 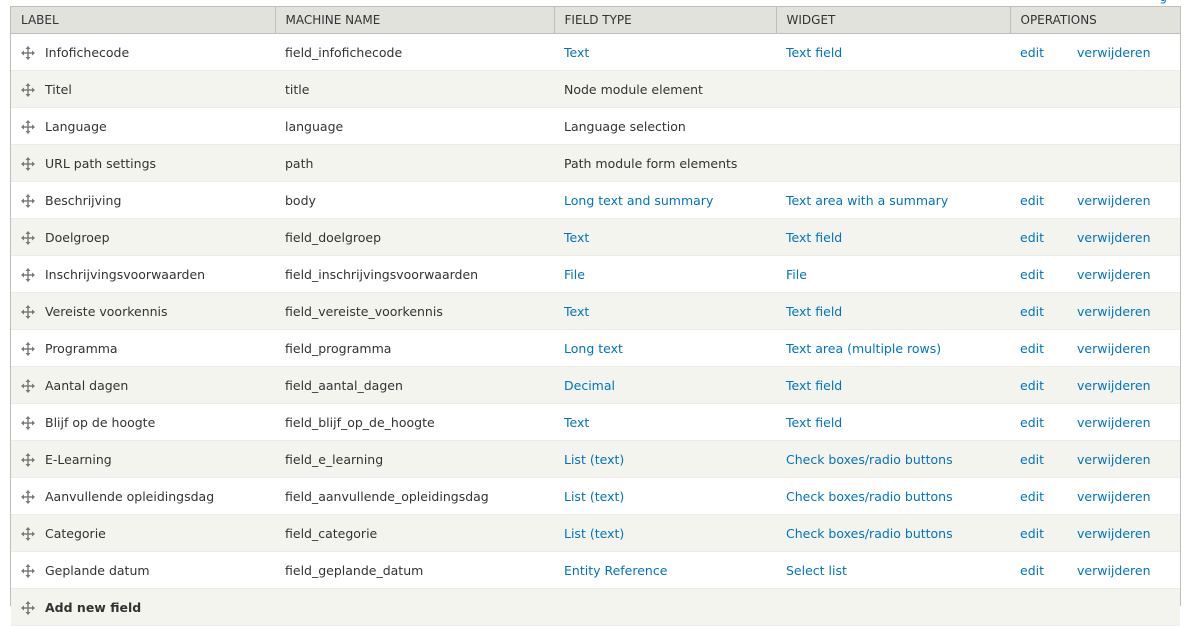 What do you see at coordinates (893, 570) in the screenshot?
I see `widget-cell: Select list` at bounding box center [893, 570].